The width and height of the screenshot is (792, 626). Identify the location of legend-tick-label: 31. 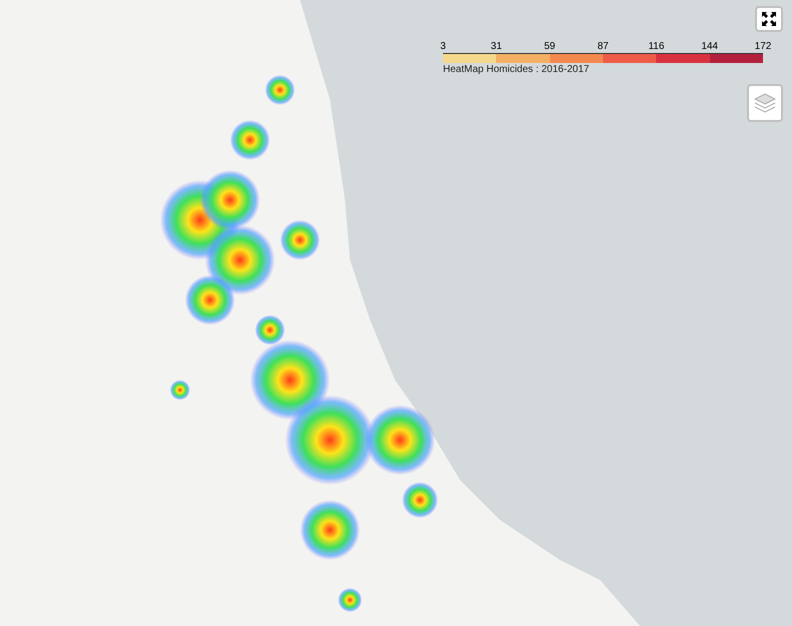
(496, 47).